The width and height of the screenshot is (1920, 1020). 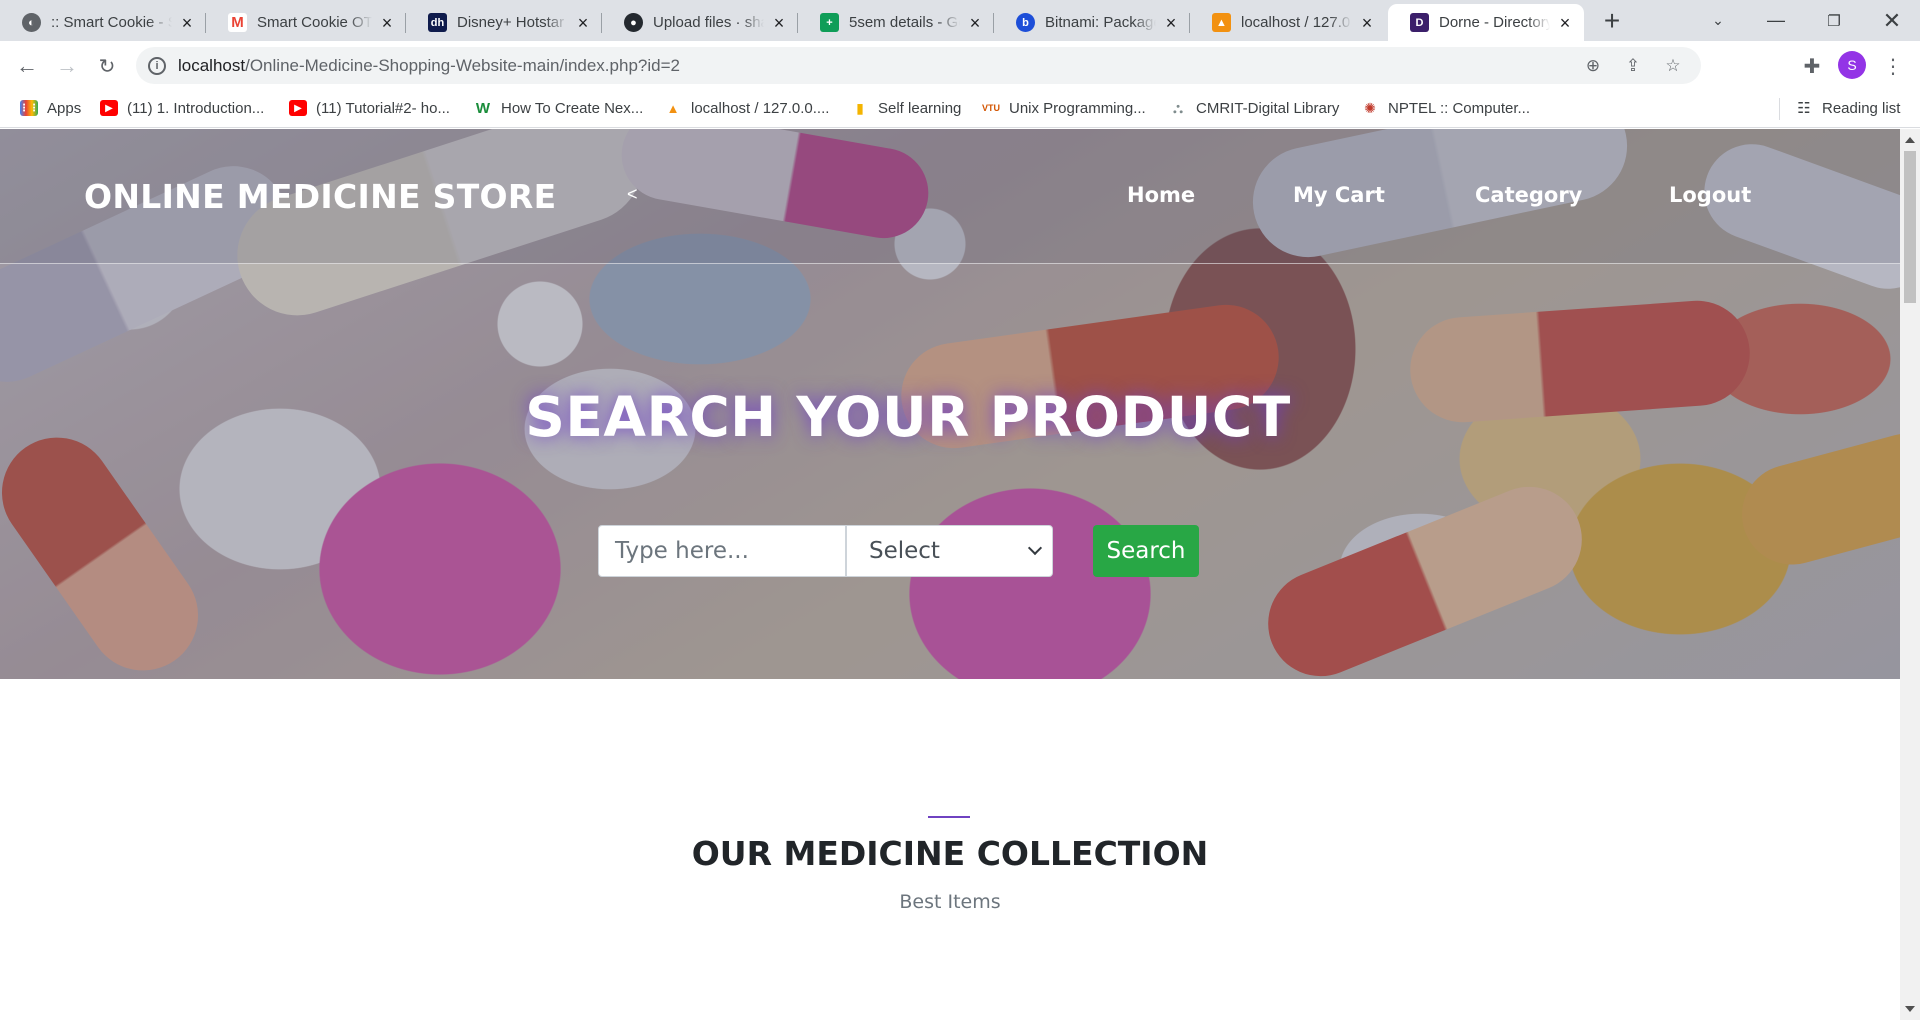 What do you see at coordinates (64, 108) in the screenshot?
I see `bookmark-label: Apps` at bounding box center [64, 108].